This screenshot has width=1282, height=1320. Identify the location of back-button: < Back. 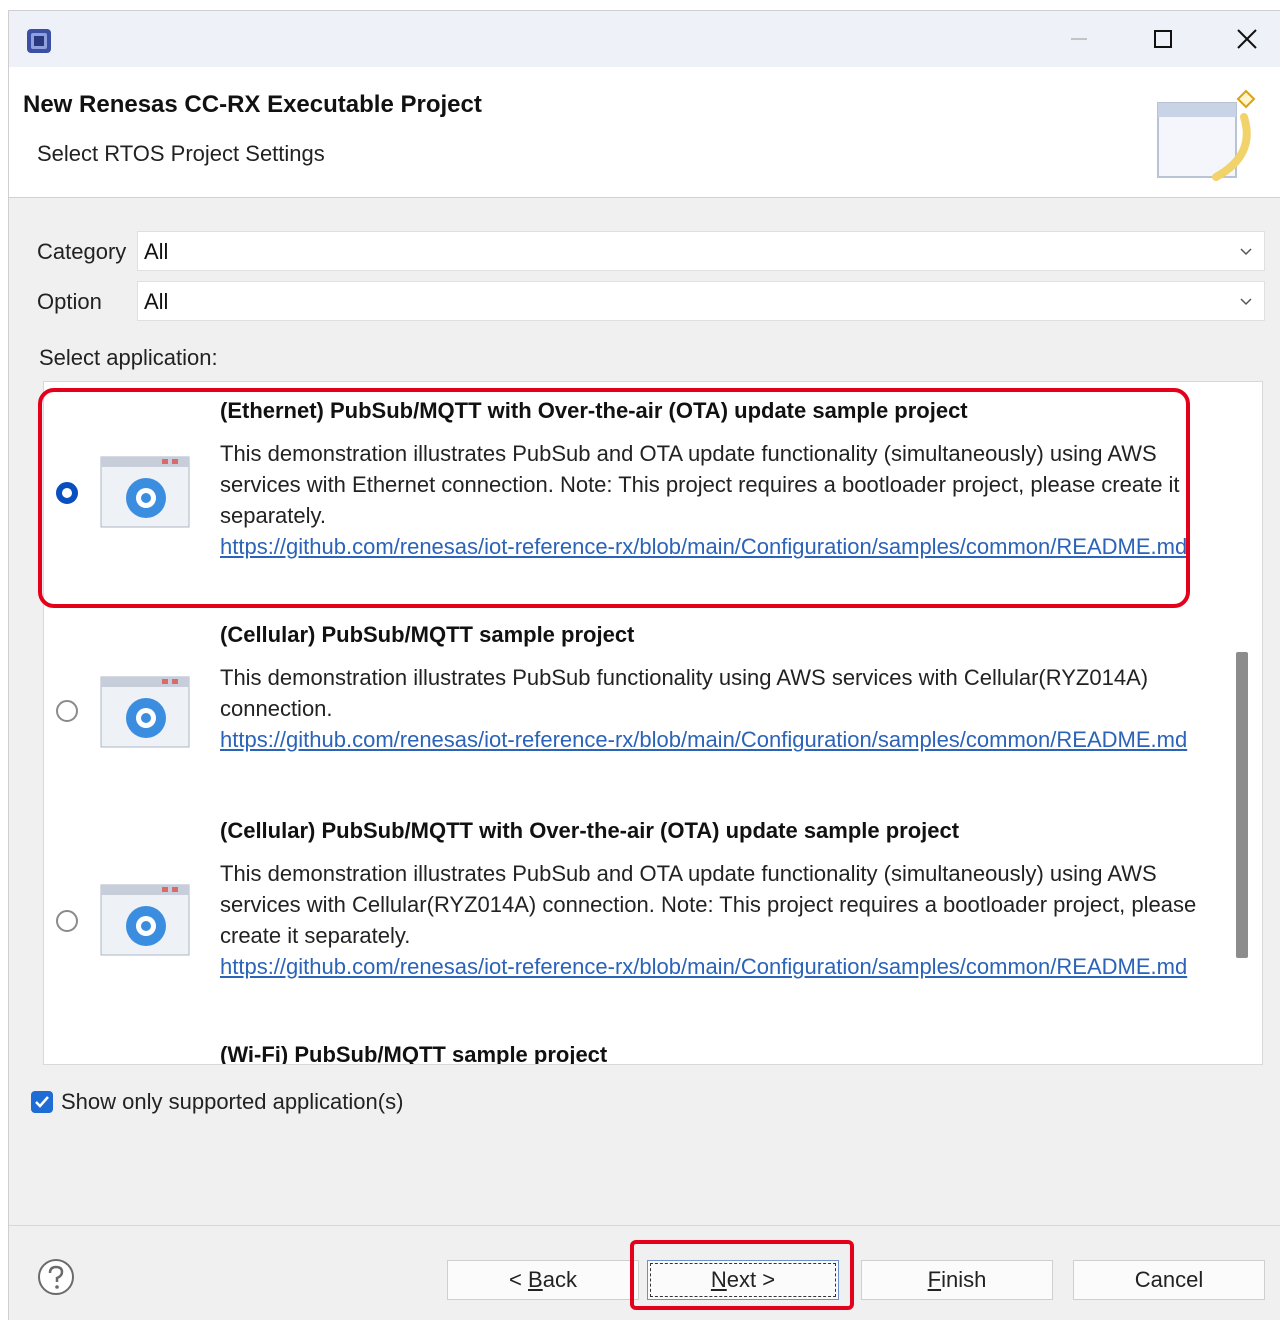
(543, 1280).